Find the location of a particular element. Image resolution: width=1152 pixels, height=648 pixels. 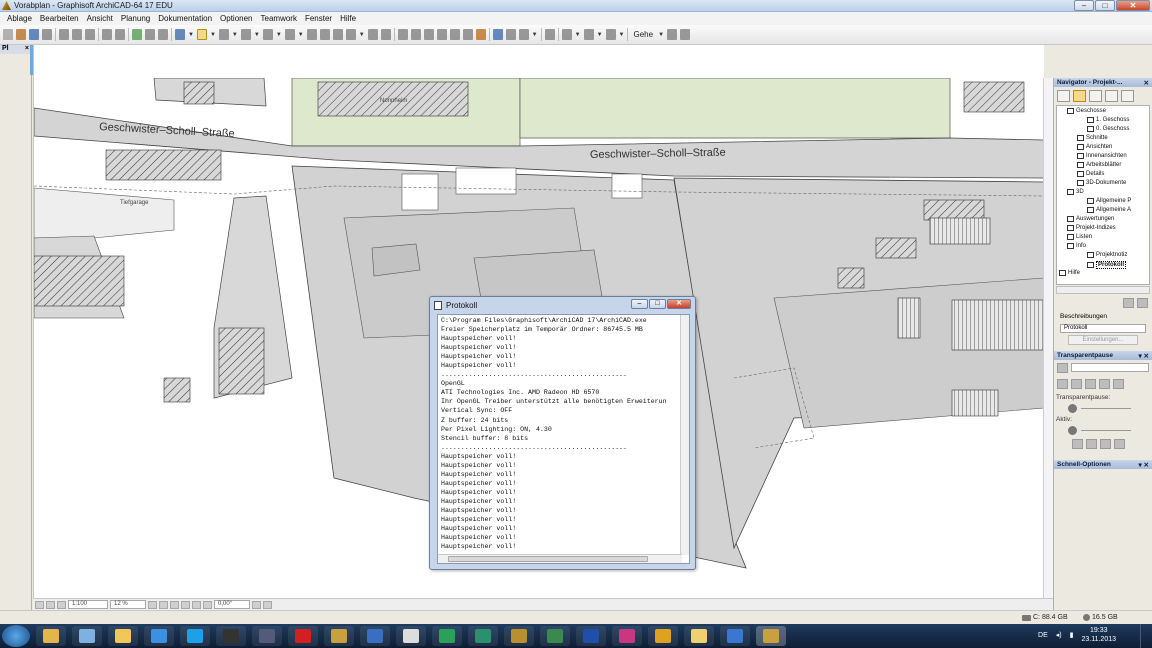

tree-item-geschosse: Geschosse is located at coordinates (1086, 111).